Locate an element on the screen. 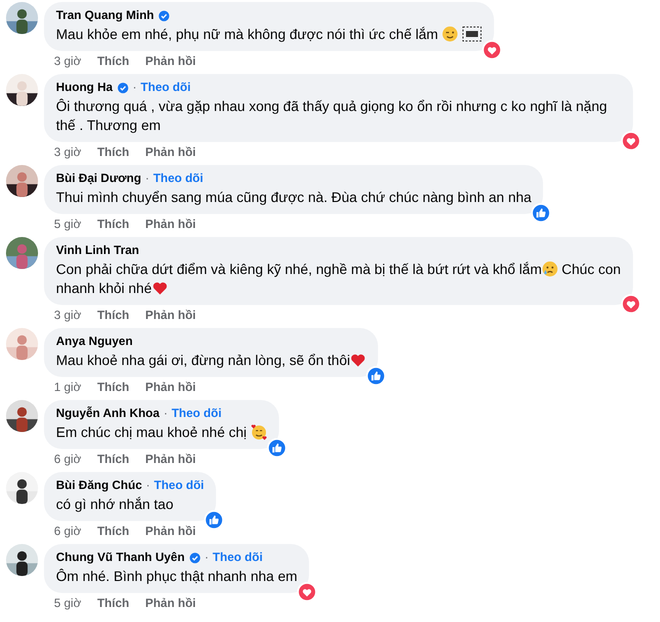 The width and height of the screenshot is (660, 622). commenter-name: Bùi Đại Dương is located at coordinates (99, 178).